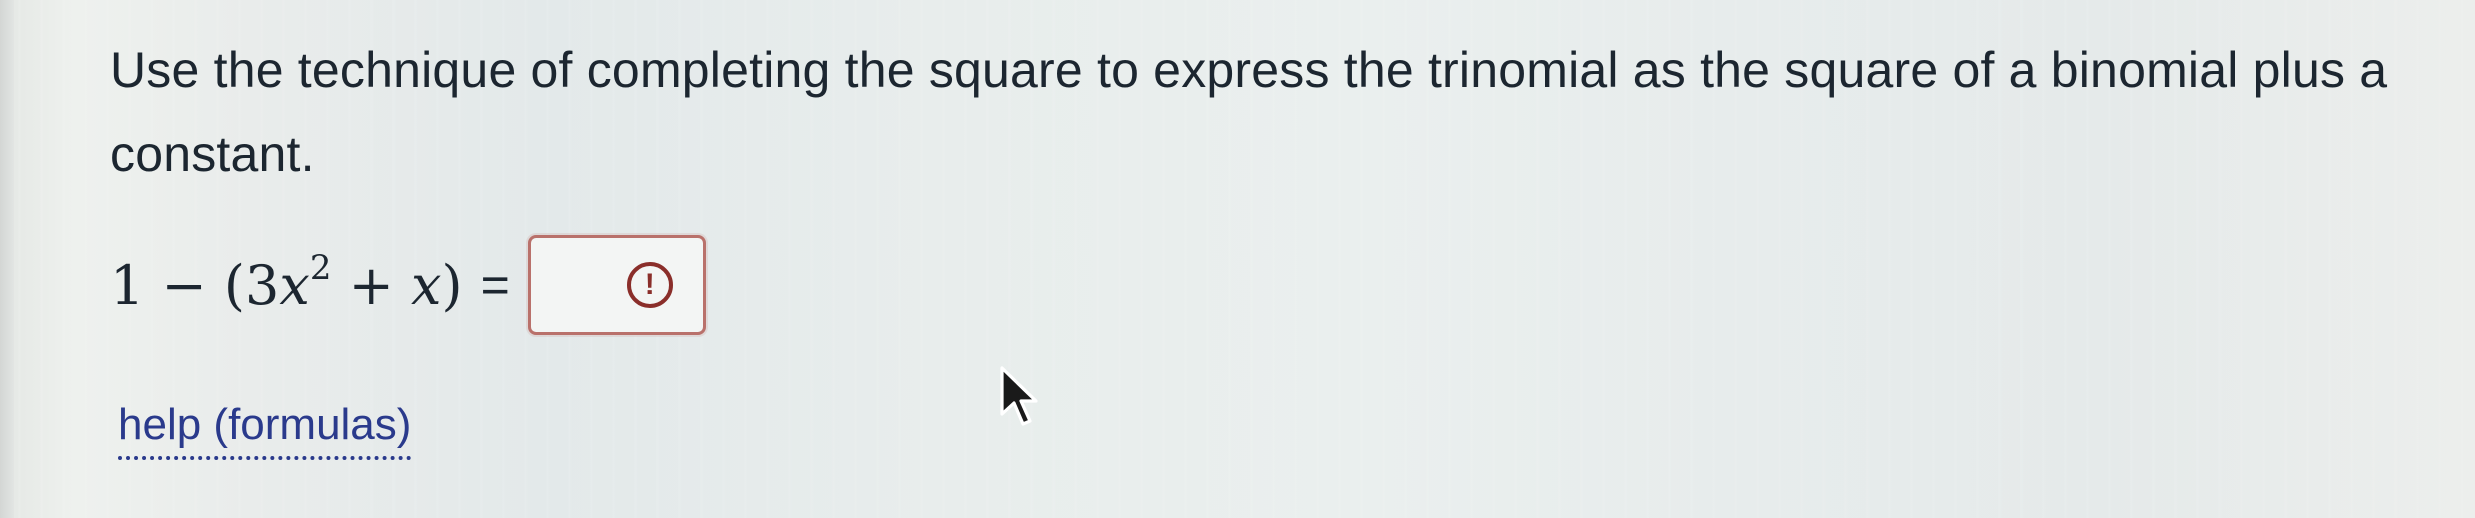 The width and height of the screenshot is (2475, 518). What do you see at coordinates (452, 285) in the screenshot?
I see `expression-suffix: )` at bounding box center [452, 285].